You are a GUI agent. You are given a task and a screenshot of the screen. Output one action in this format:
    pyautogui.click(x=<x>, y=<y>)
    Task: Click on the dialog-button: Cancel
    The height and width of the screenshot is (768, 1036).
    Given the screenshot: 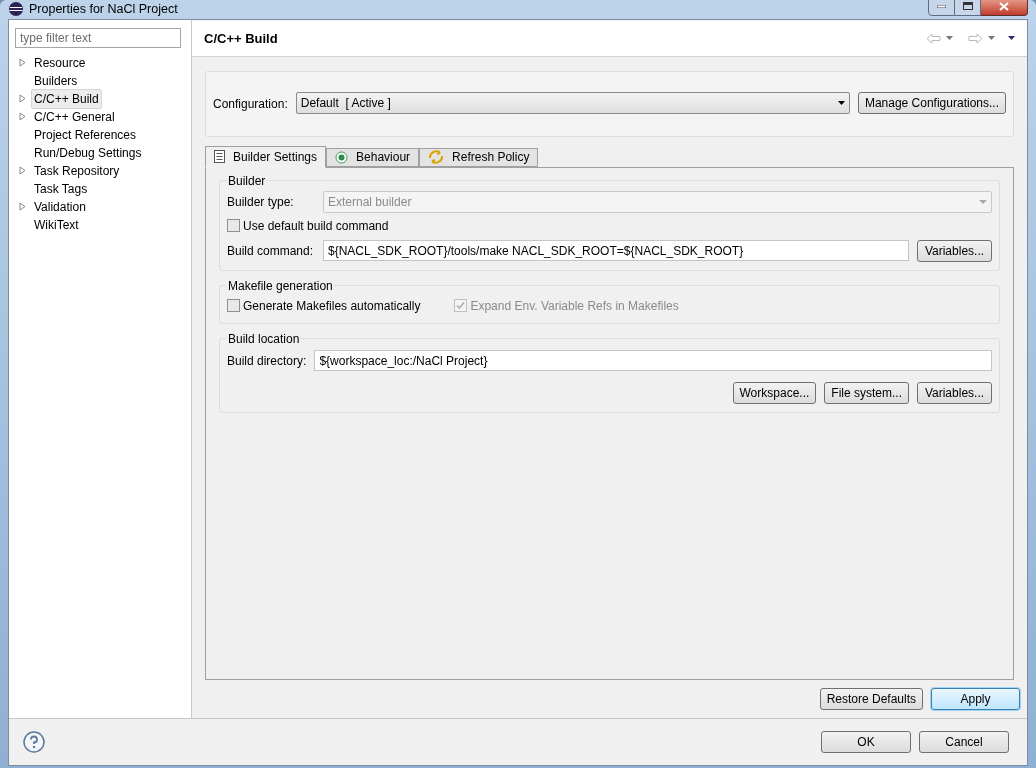 What is the action you would take?
    pyautogui.click(x=964, y=741)
    